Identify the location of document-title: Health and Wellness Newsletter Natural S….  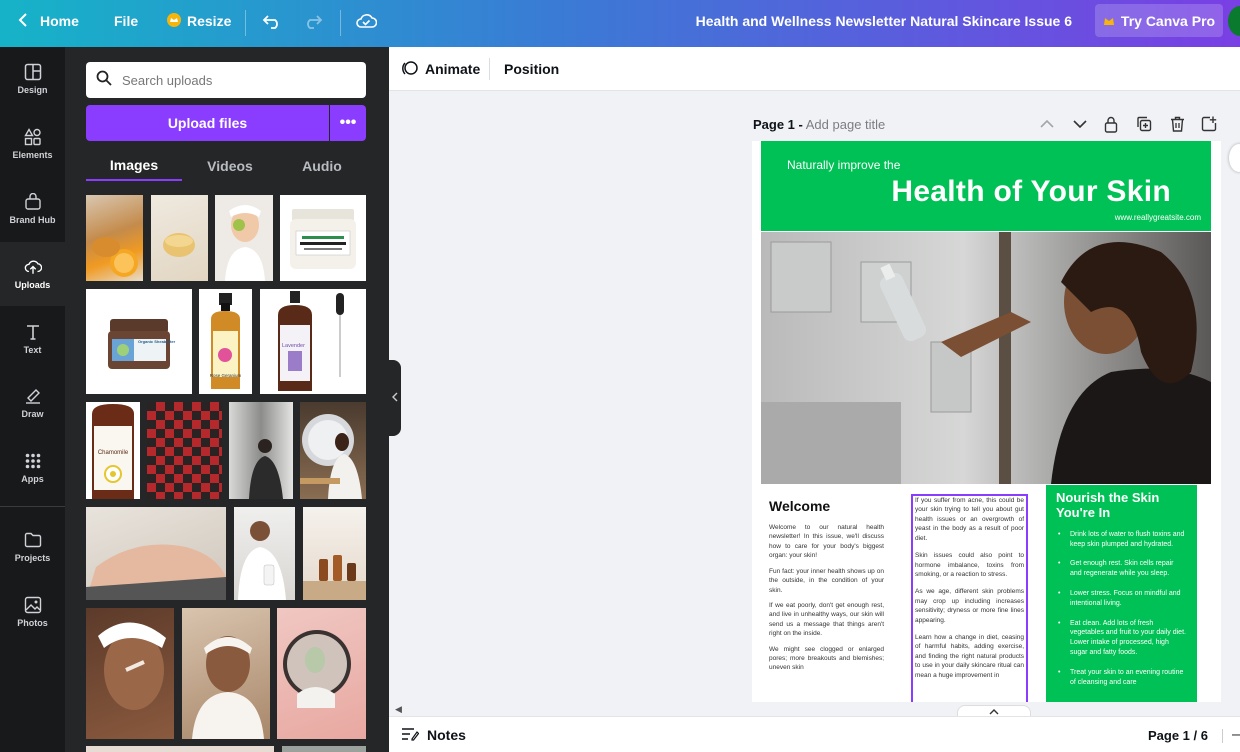
(884, 21).